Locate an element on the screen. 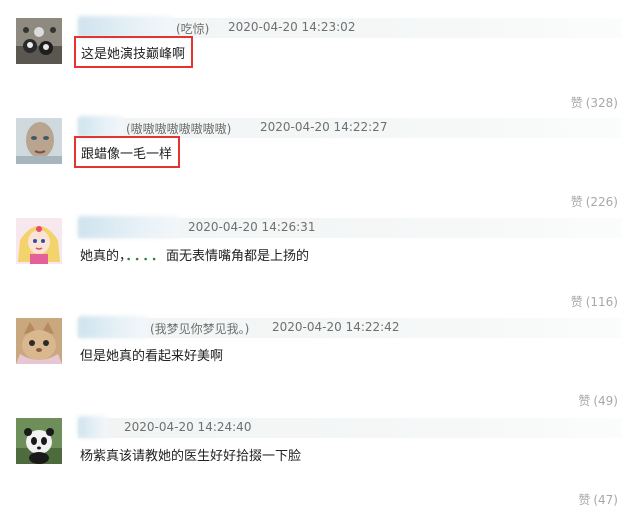 The height and width of the screenshot is (514, 640). username-suffix: (我梦见你梦见我。) is located at coordinates (200, 329).